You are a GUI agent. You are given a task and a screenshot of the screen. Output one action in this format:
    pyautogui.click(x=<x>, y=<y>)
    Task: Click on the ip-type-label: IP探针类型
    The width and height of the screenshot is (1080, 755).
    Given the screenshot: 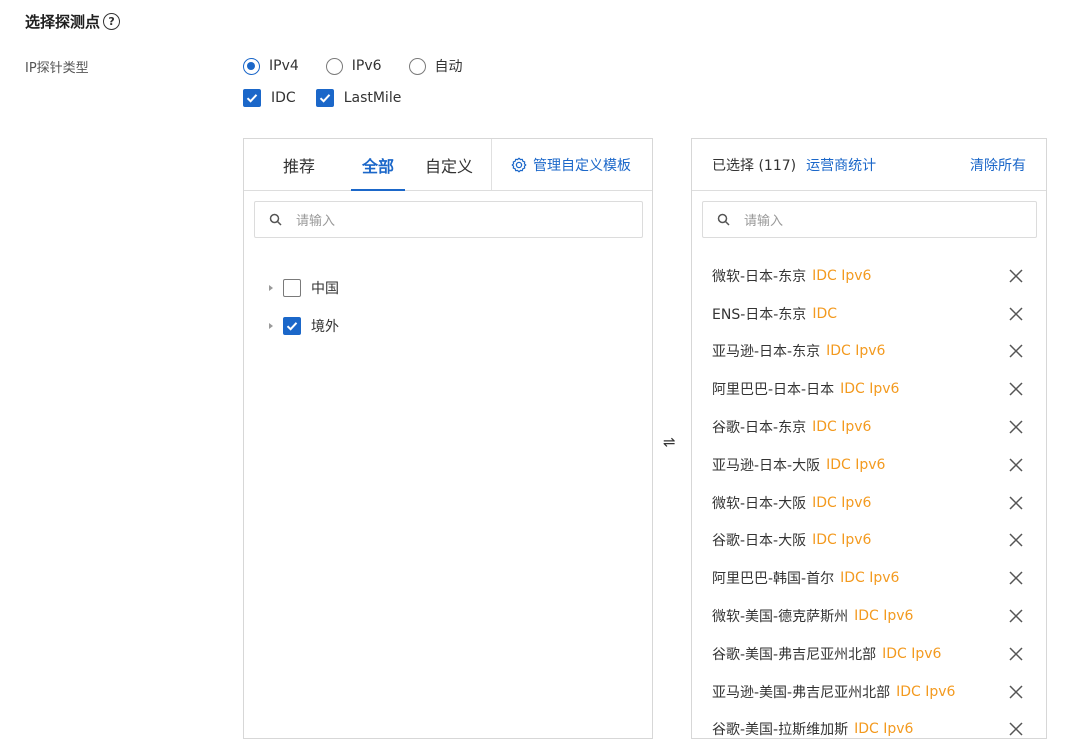 What is the action you would take?
    pyautogui.click(x=57, y=68)
    